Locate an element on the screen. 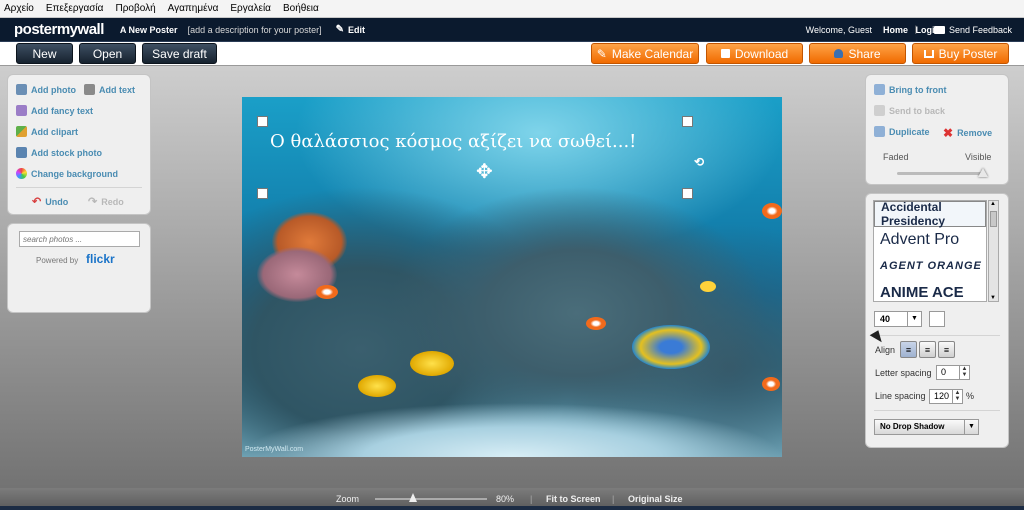  undo-label: Undo is located at coordinates (57, 201).